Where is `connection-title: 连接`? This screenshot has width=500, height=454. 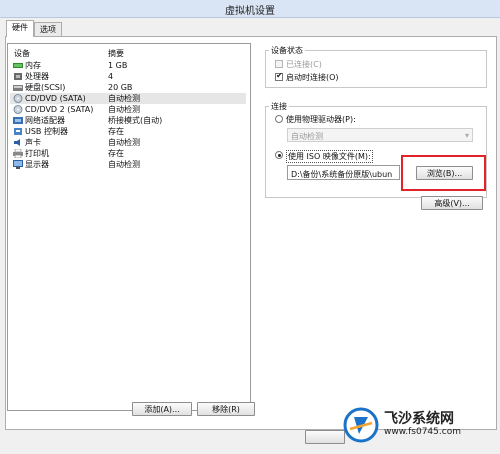
connection-title: 连接 is located at coordinates (279, 106).